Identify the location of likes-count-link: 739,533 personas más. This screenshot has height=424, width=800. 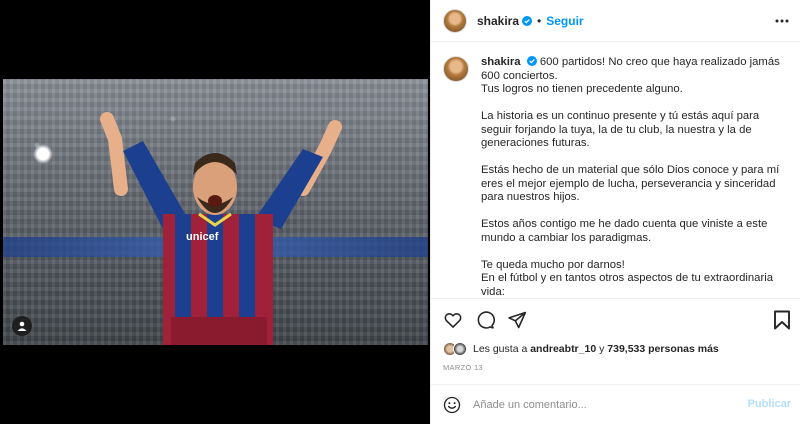
(663, 349).